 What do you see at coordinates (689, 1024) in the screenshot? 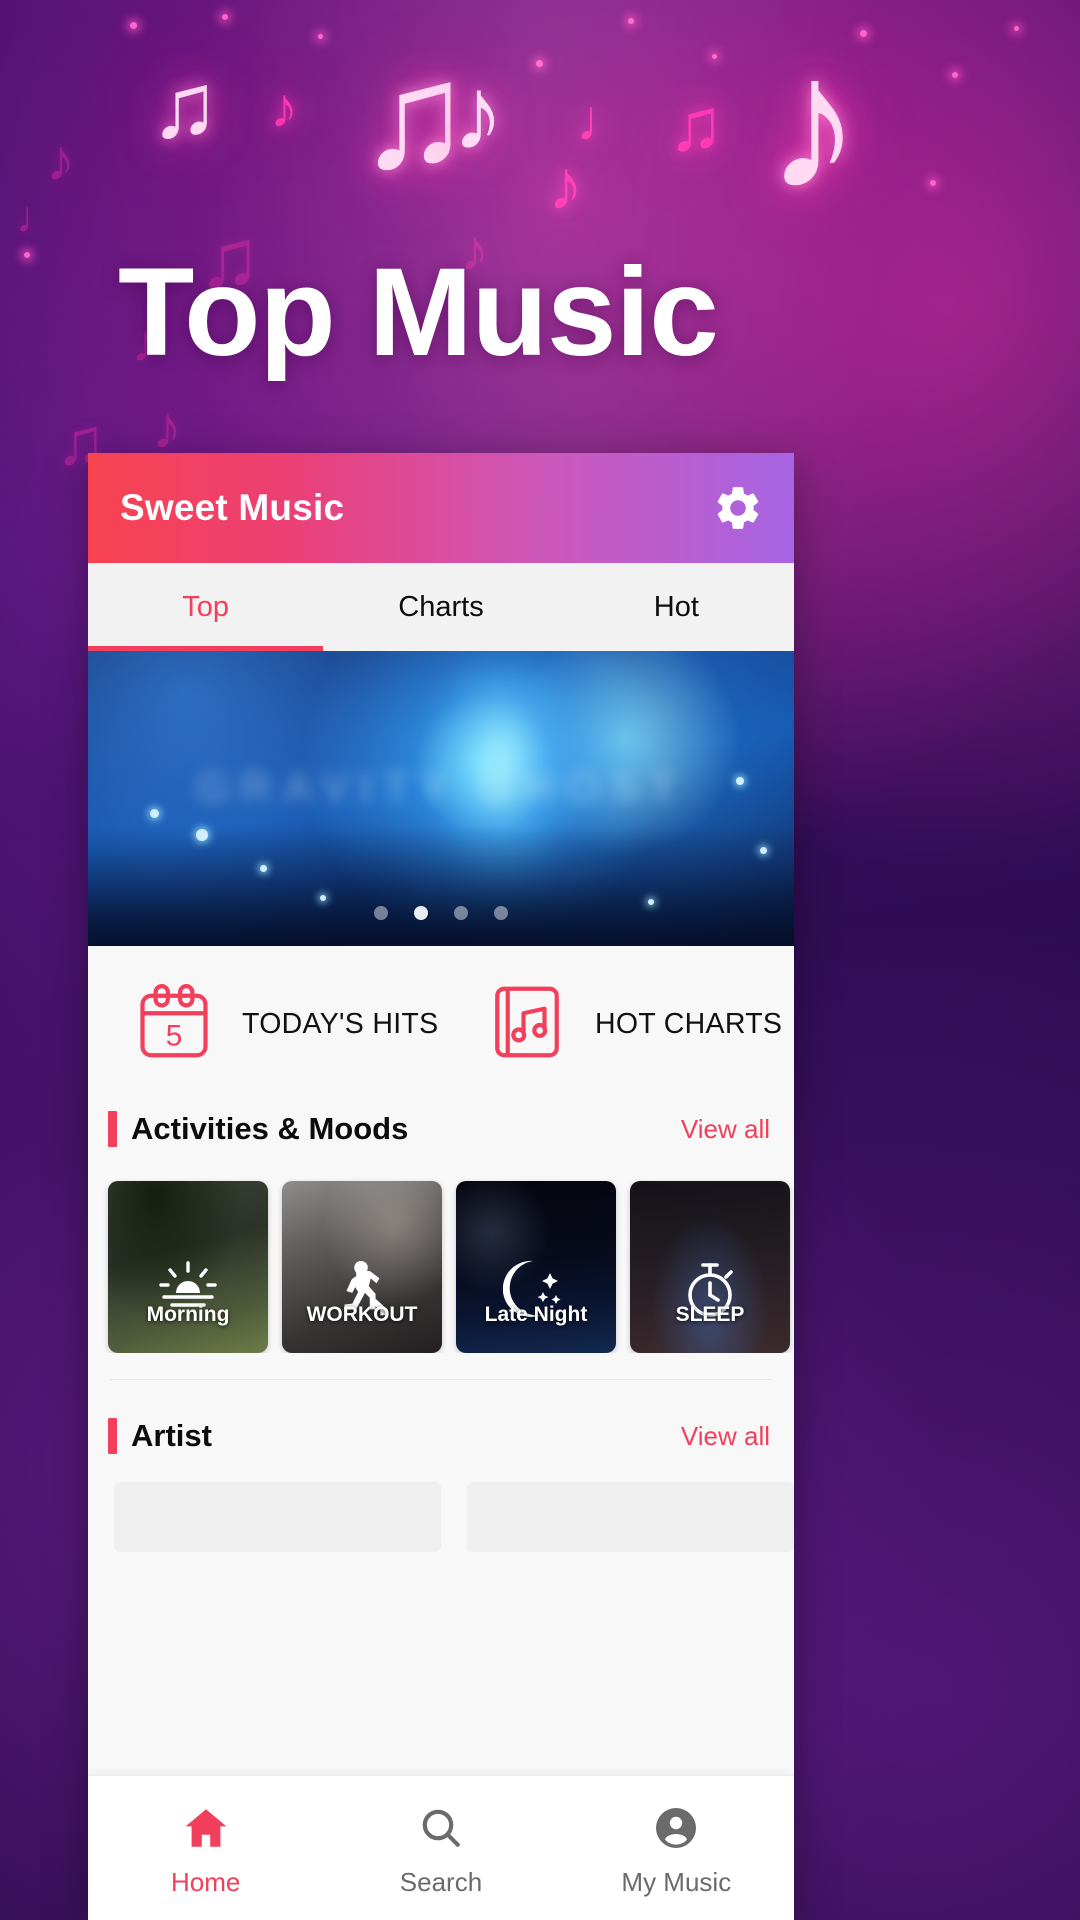
I see `quick-action-label: HOT CHARTS` at bounding box center [689, 1024].